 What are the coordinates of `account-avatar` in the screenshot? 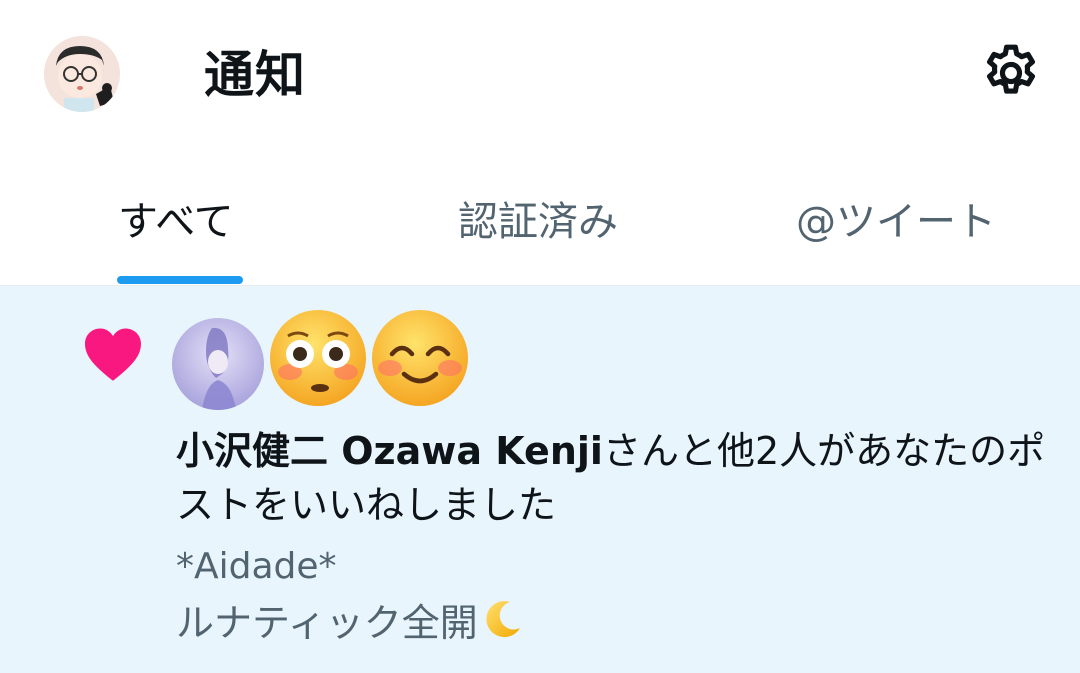 It's located at (82, 74).